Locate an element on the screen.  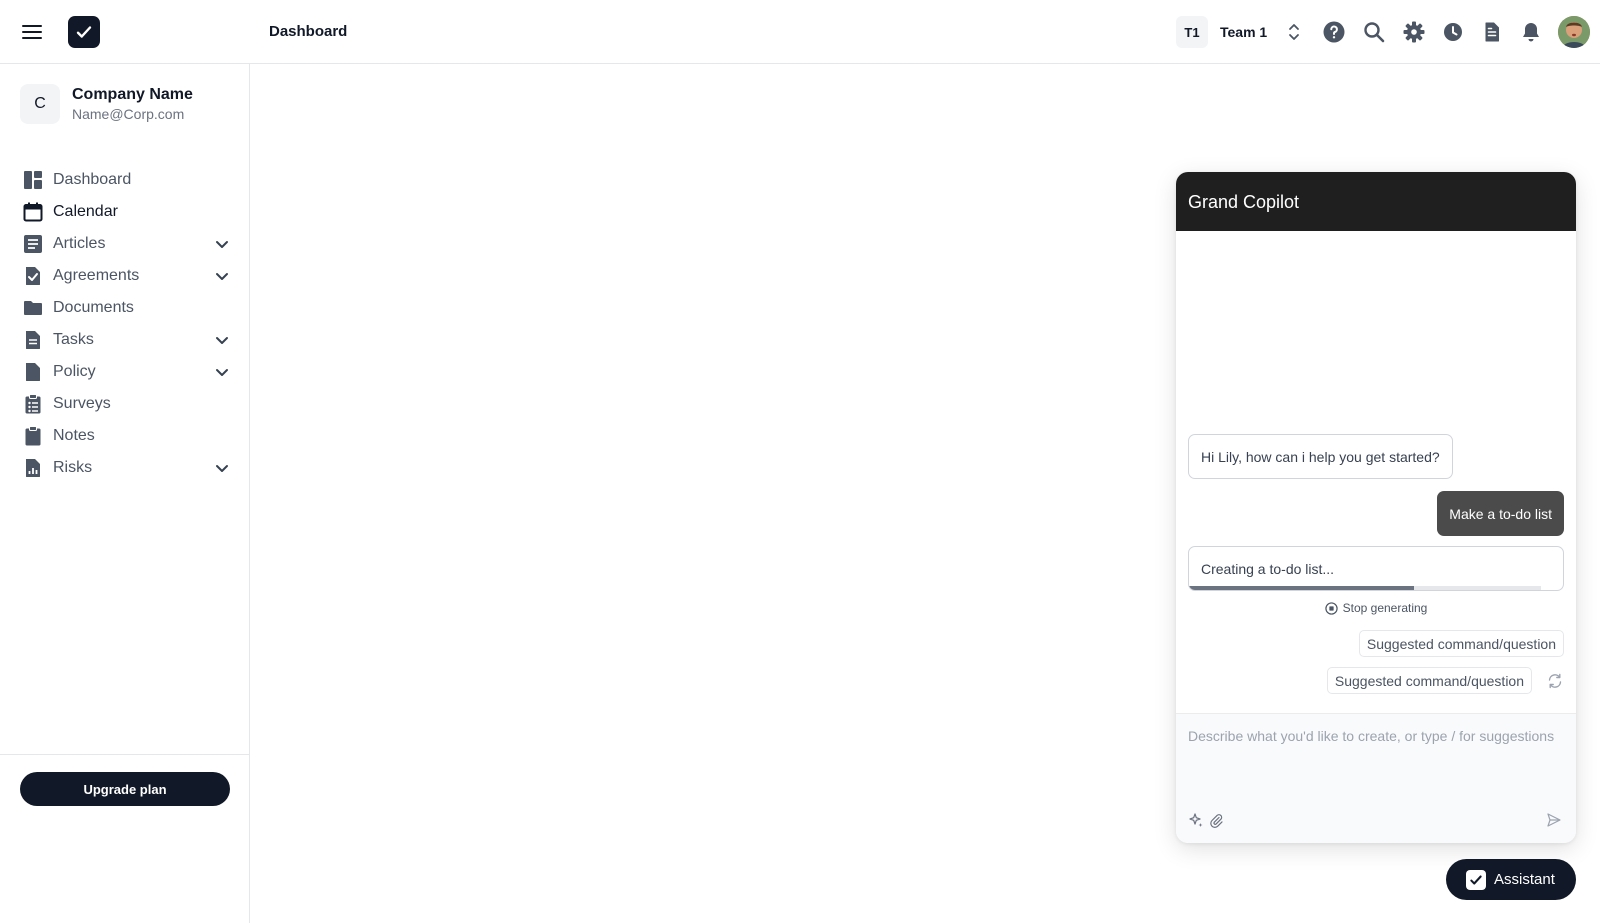
sidebar-item-label: Tasks is located at coordinates (73, 339).